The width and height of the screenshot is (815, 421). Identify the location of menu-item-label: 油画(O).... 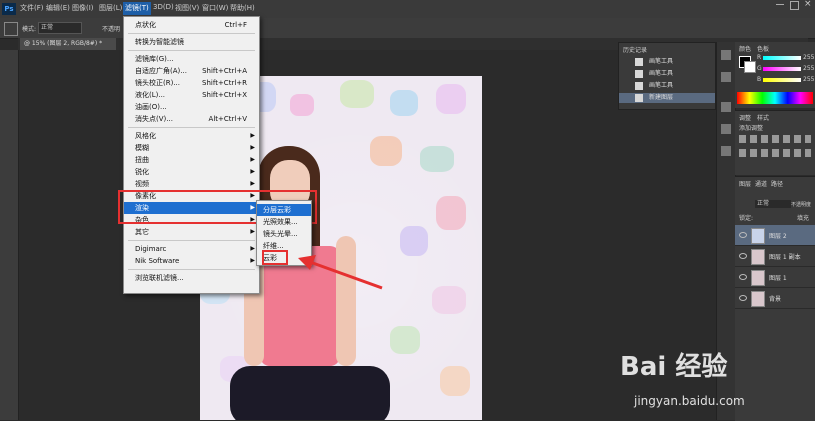
(151, 107).